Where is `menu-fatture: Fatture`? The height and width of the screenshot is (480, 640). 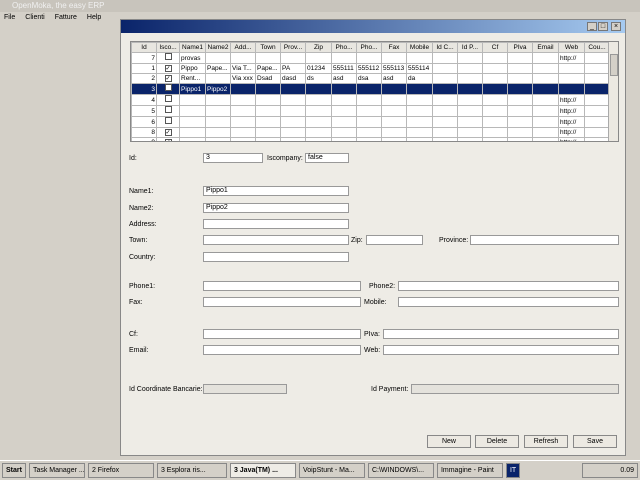
menu-fatture: Fatture is located at coordinates (66, 17).